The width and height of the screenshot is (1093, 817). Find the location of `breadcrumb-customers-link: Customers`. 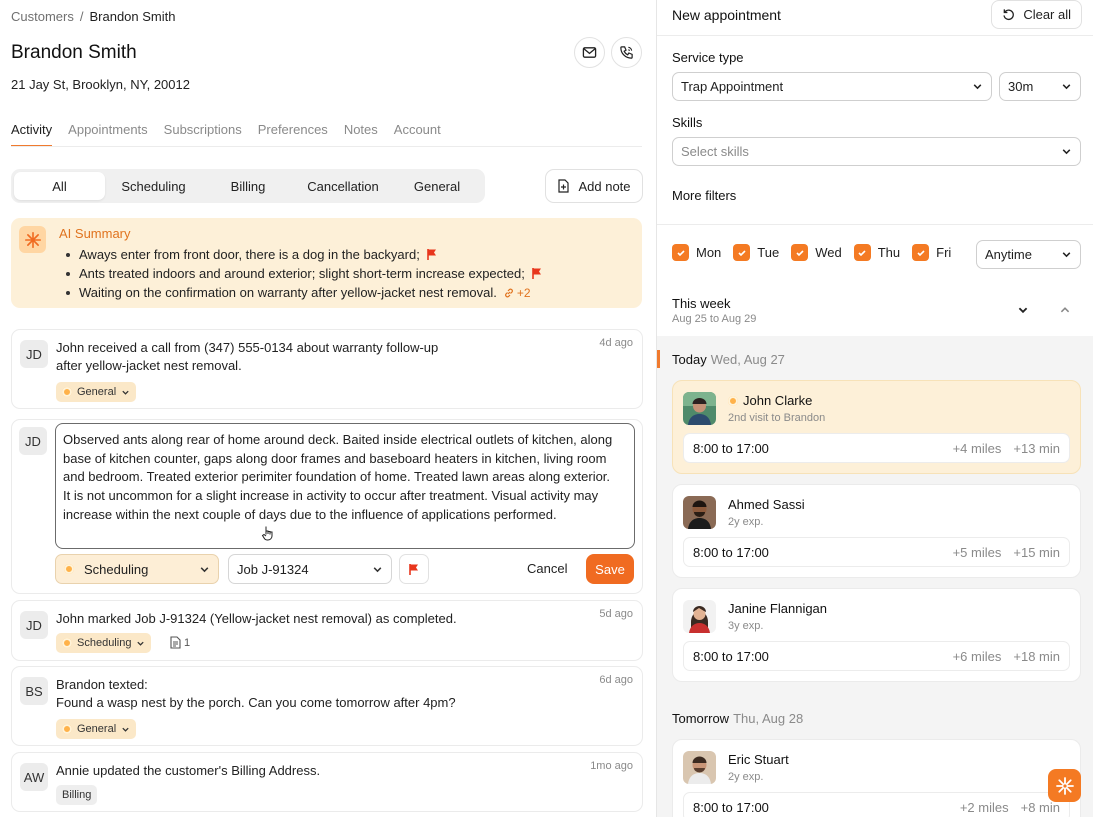

breadcrumb-customers-link: Customers is located at coordinates (42, 16).